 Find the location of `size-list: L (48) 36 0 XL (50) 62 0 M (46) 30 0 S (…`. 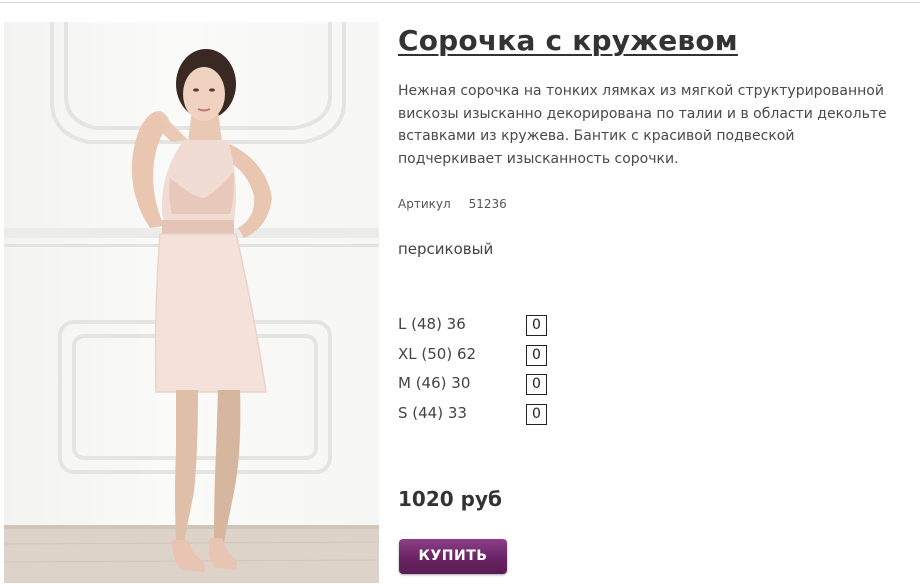

size-list: L (48) 36 0 XL (50) 62 0 M (46) 30 0 S (… is located at coordinates (498, 372).